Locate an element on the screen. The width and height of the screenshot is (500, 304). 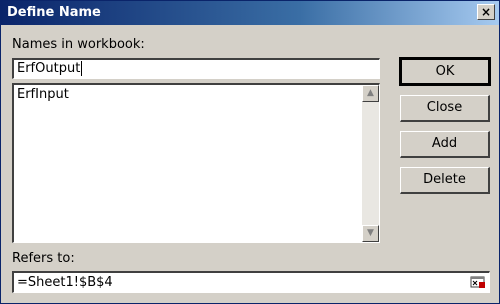
collapse-dialog-button is located at coordinates (478, 282).